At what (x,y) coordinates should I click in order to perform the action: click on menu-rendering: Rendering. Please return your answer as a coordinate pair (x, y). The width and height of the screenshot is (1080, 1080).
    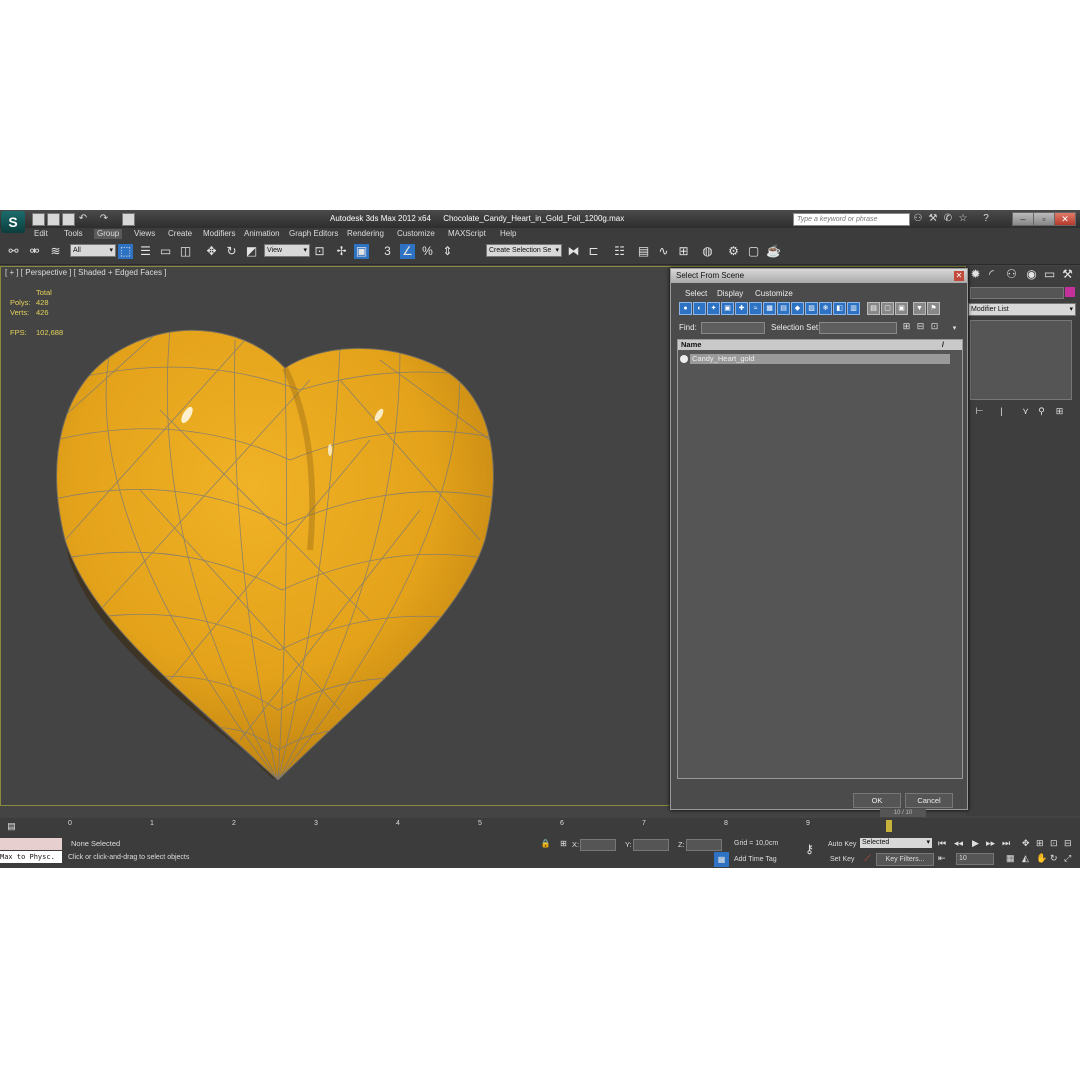
    Looking at the image, I should click on (365, 234).